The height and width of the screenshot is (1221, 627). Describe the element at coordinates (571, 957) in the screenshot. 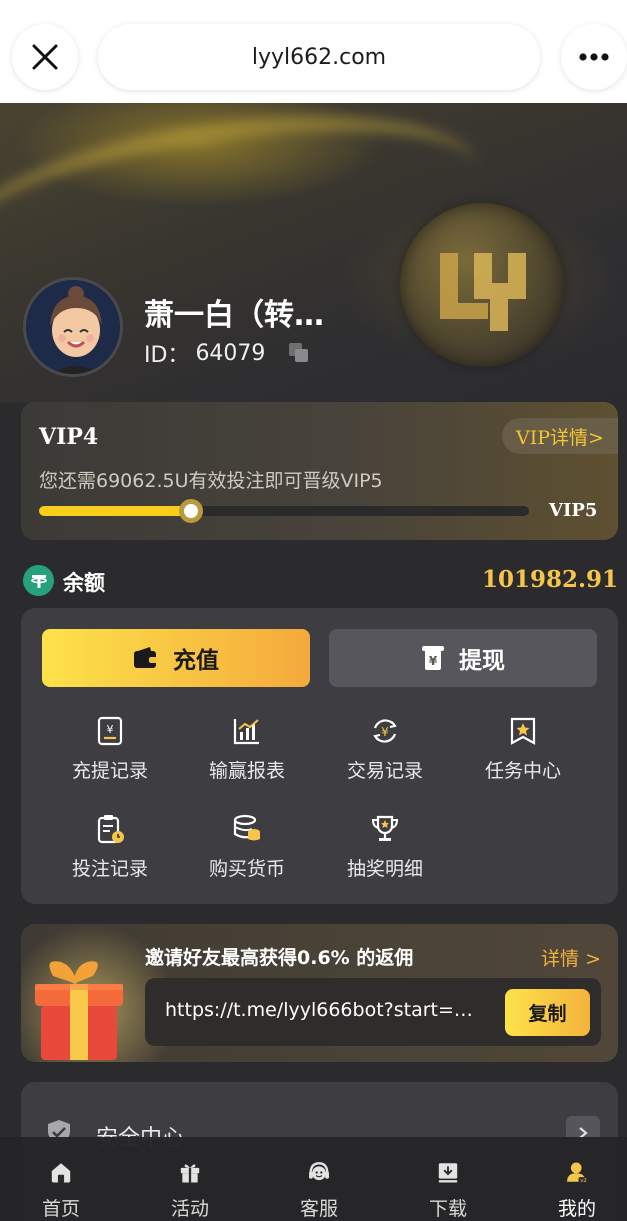

I see `invite-detail-link: 详情 >` at that location.